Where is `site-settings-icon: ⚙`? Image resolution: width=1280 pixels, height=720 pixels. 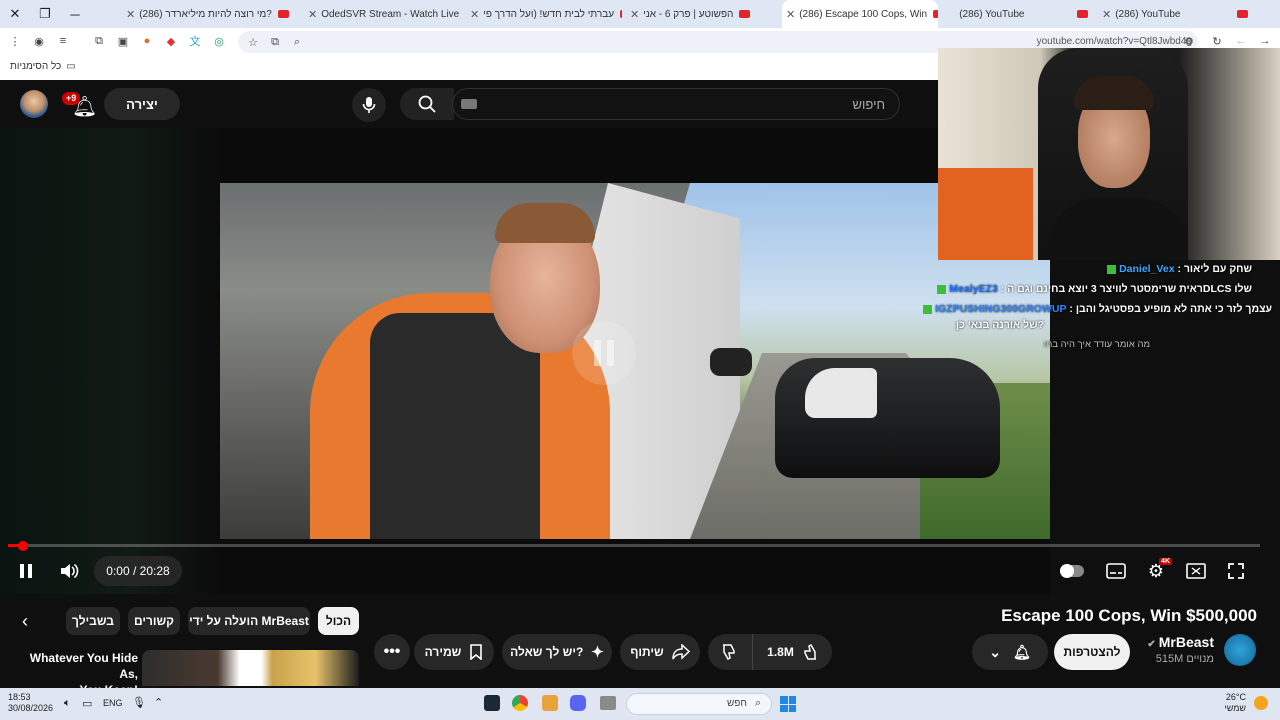
site-settings-icon: ⚙ is located at coordinates (1189, 41).